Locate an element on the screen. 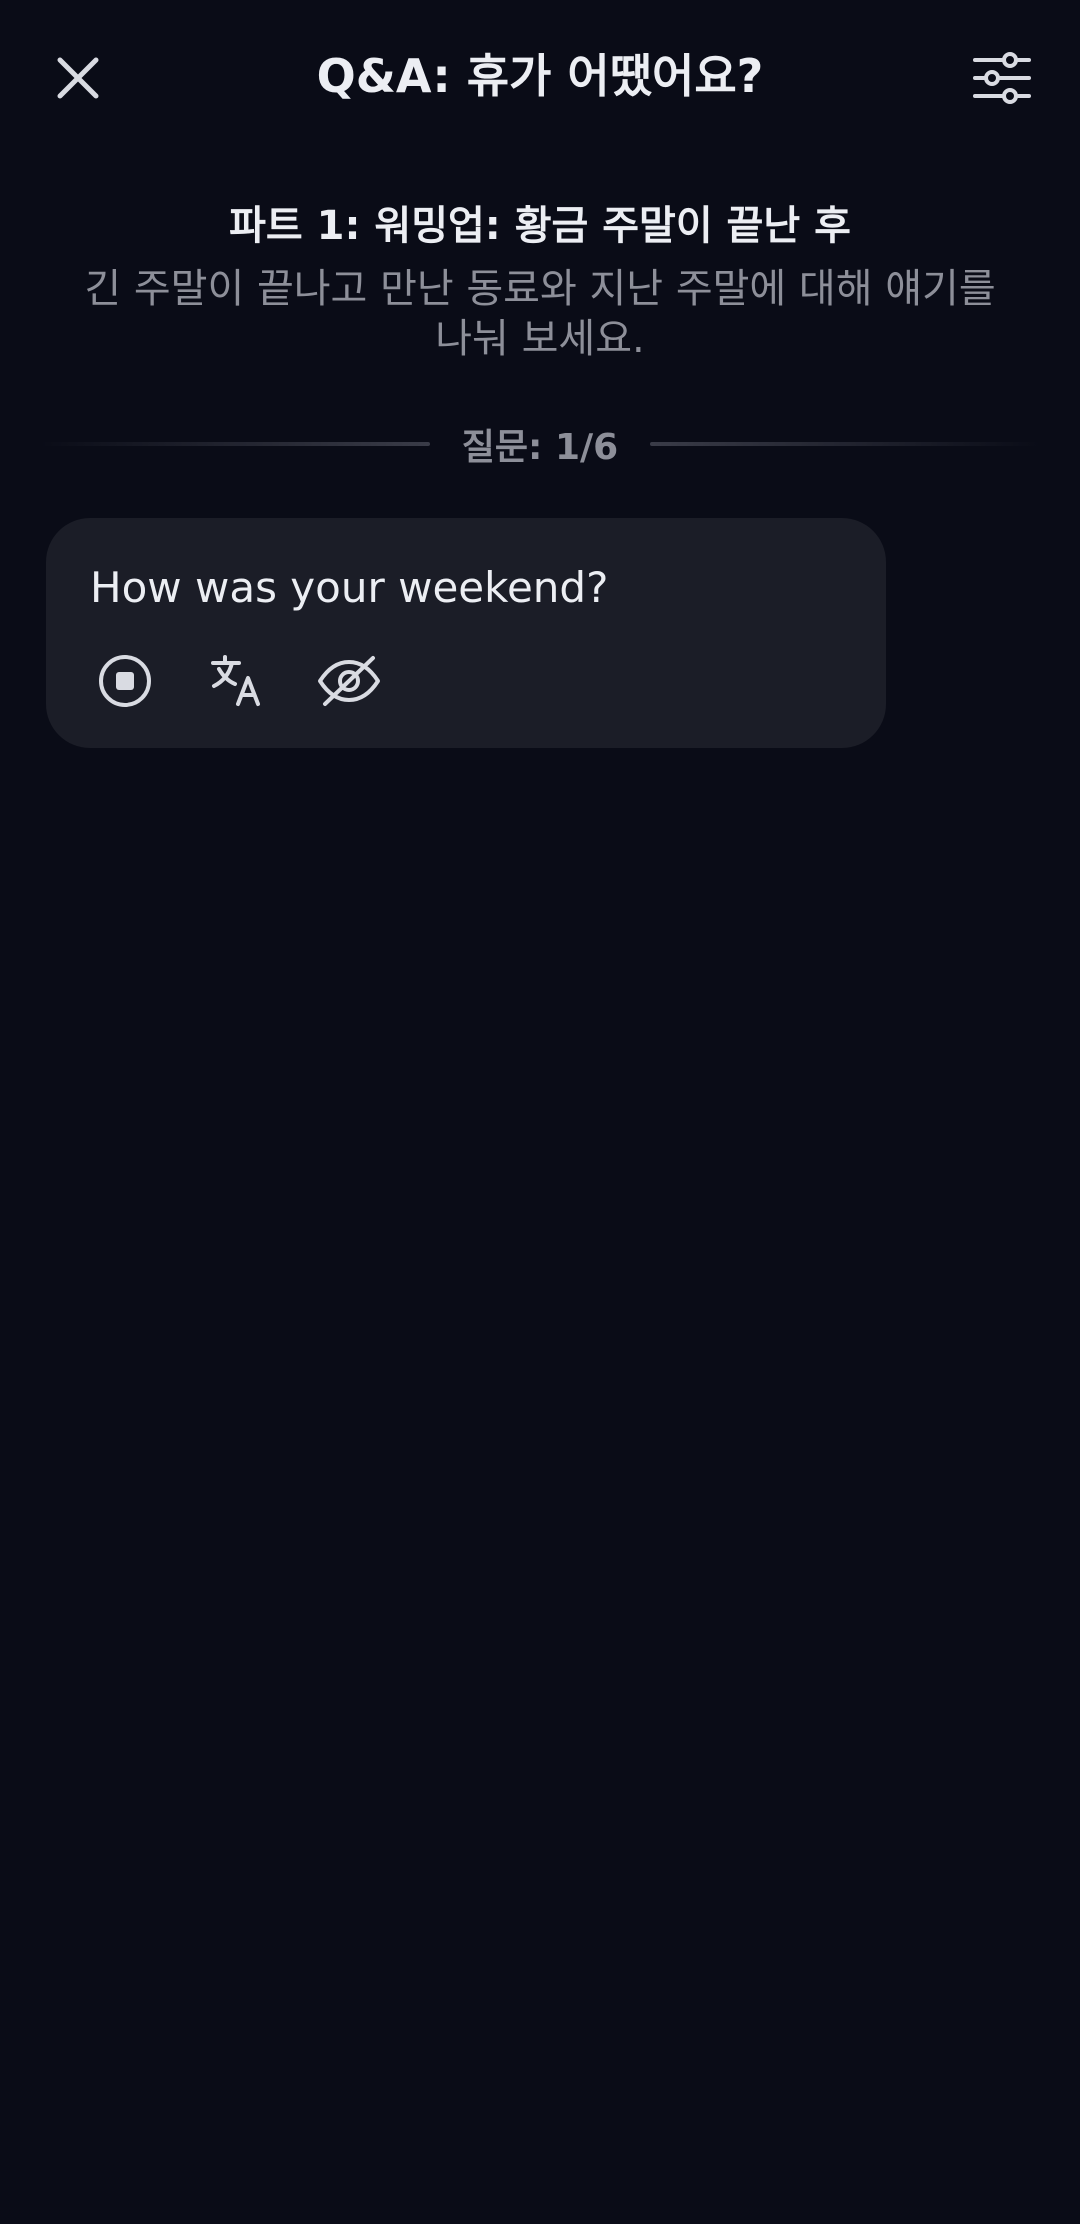  eye-off-icon is located at coordinates (349, 681).